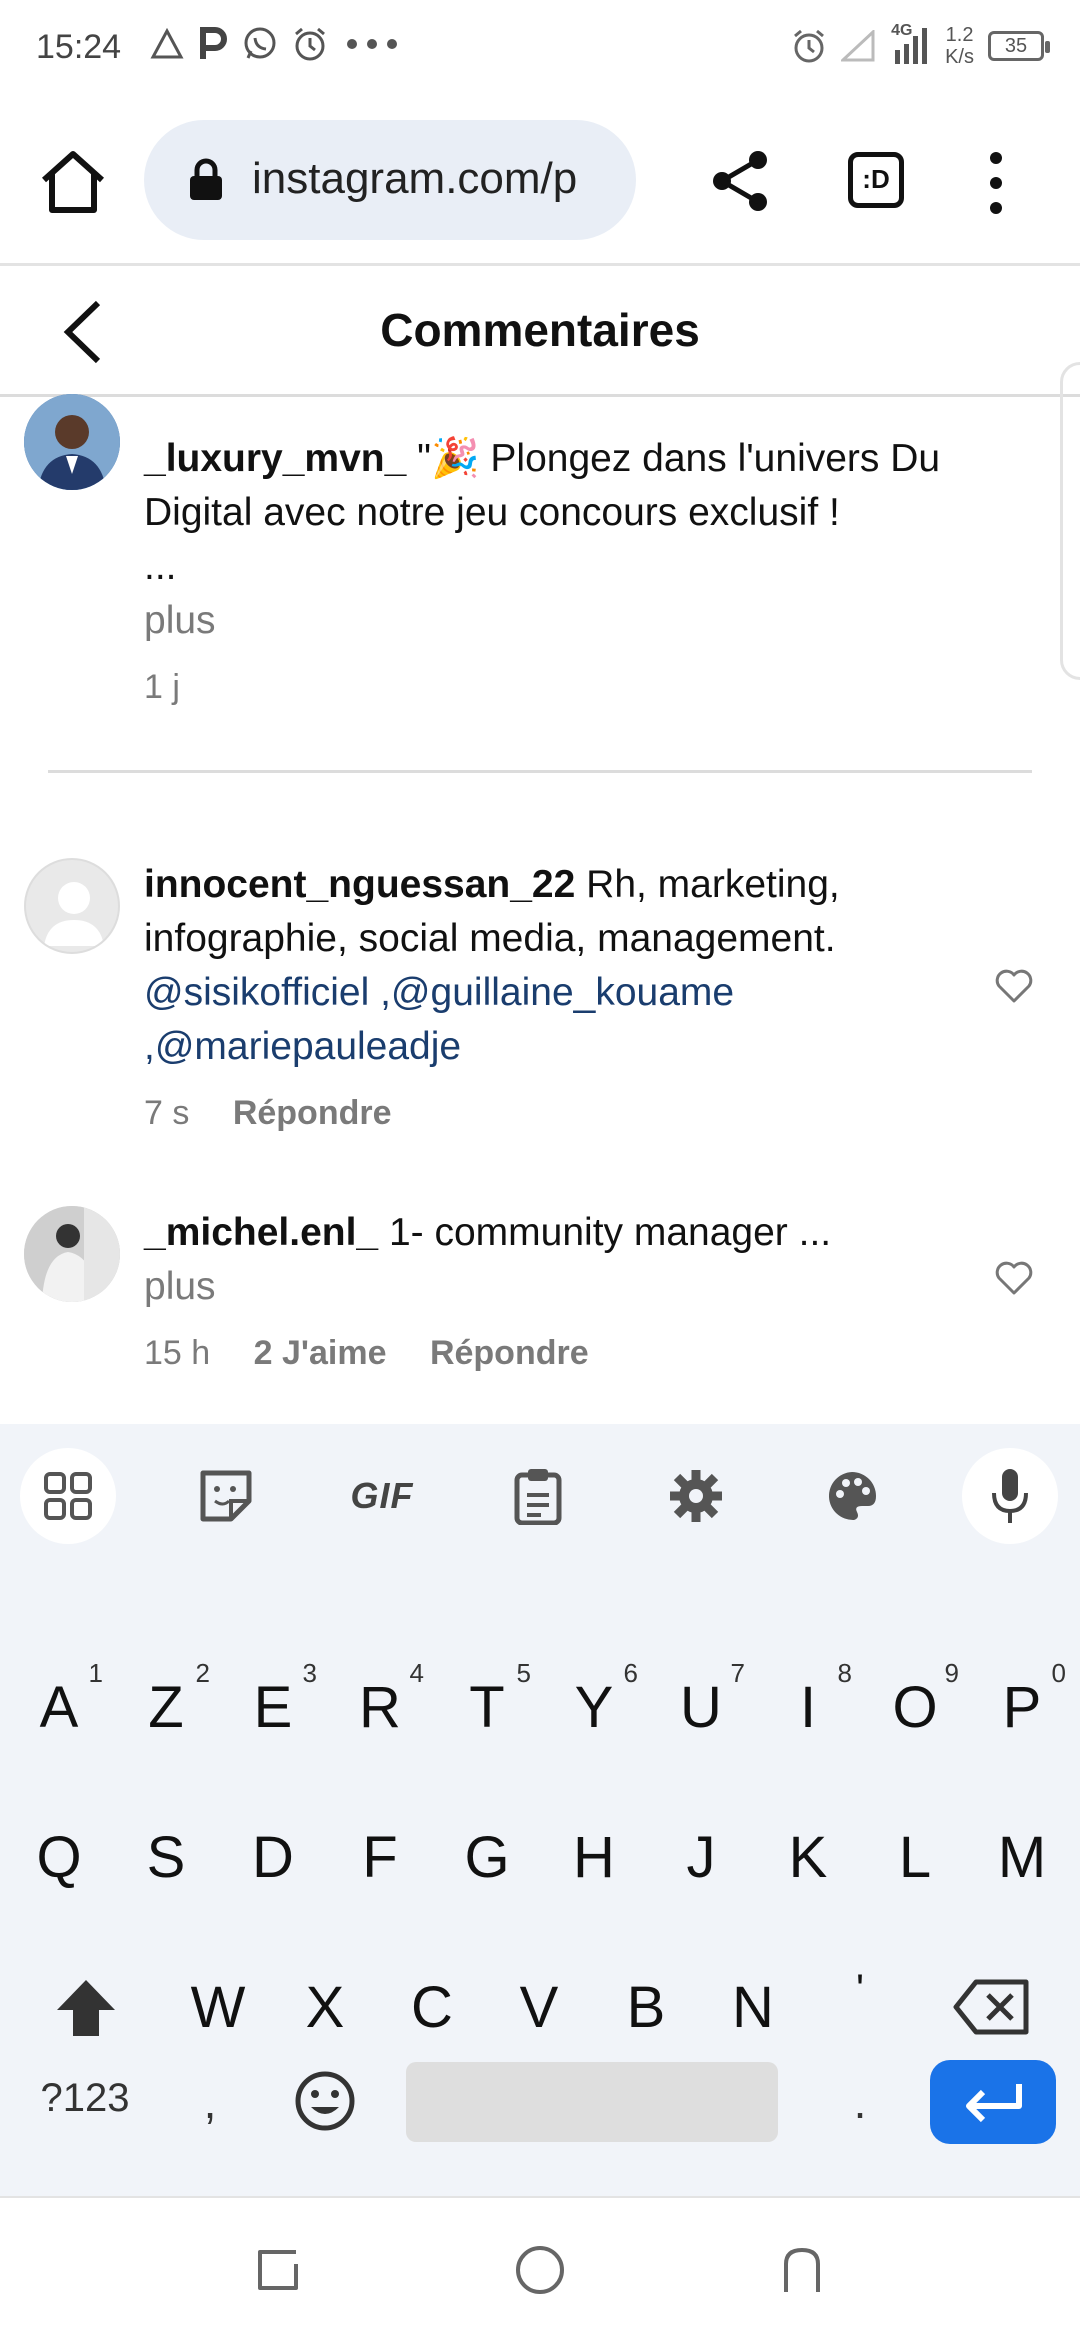 This screenshot has width=1080, height=2340. I want to click on comment-time: 7 s, so click(167, 1113).